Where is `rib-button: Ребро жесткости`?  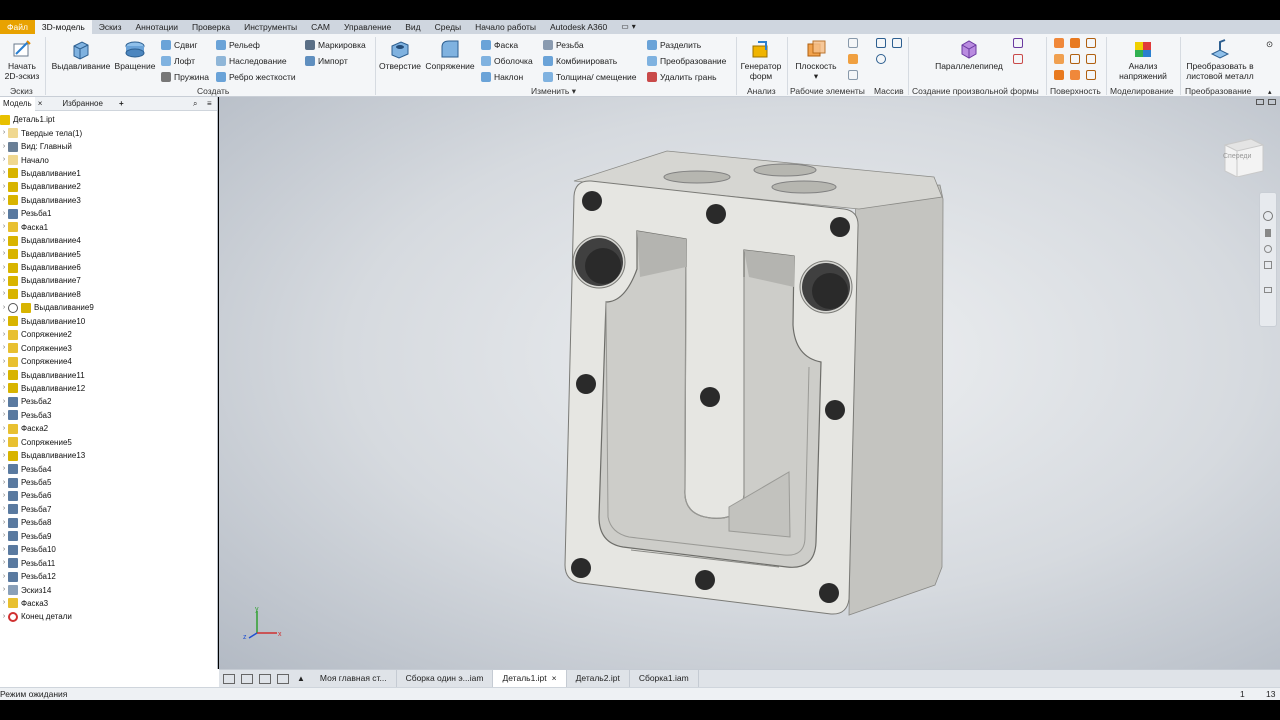
rib-button: Ребро жесткости is located at coordinates (256, 77).